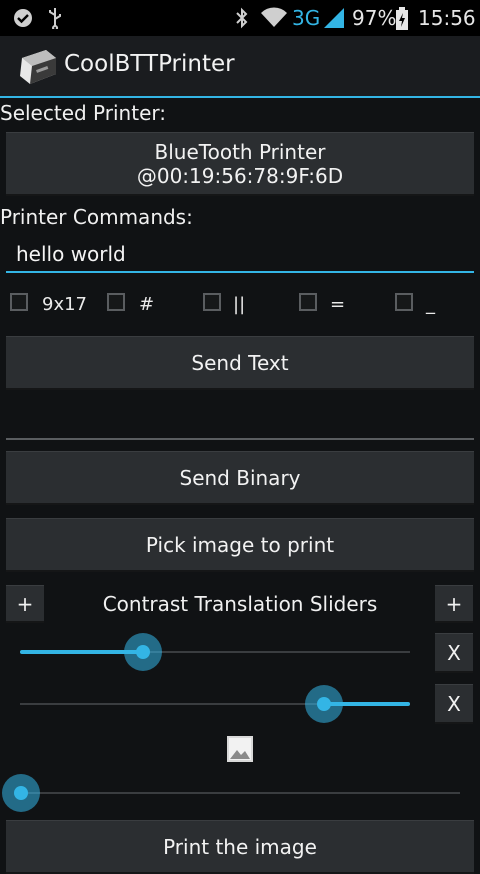  Describe the element at coordinates (338, 304) in the screenshot. I see `checkbox-equals-label: =` at that location.